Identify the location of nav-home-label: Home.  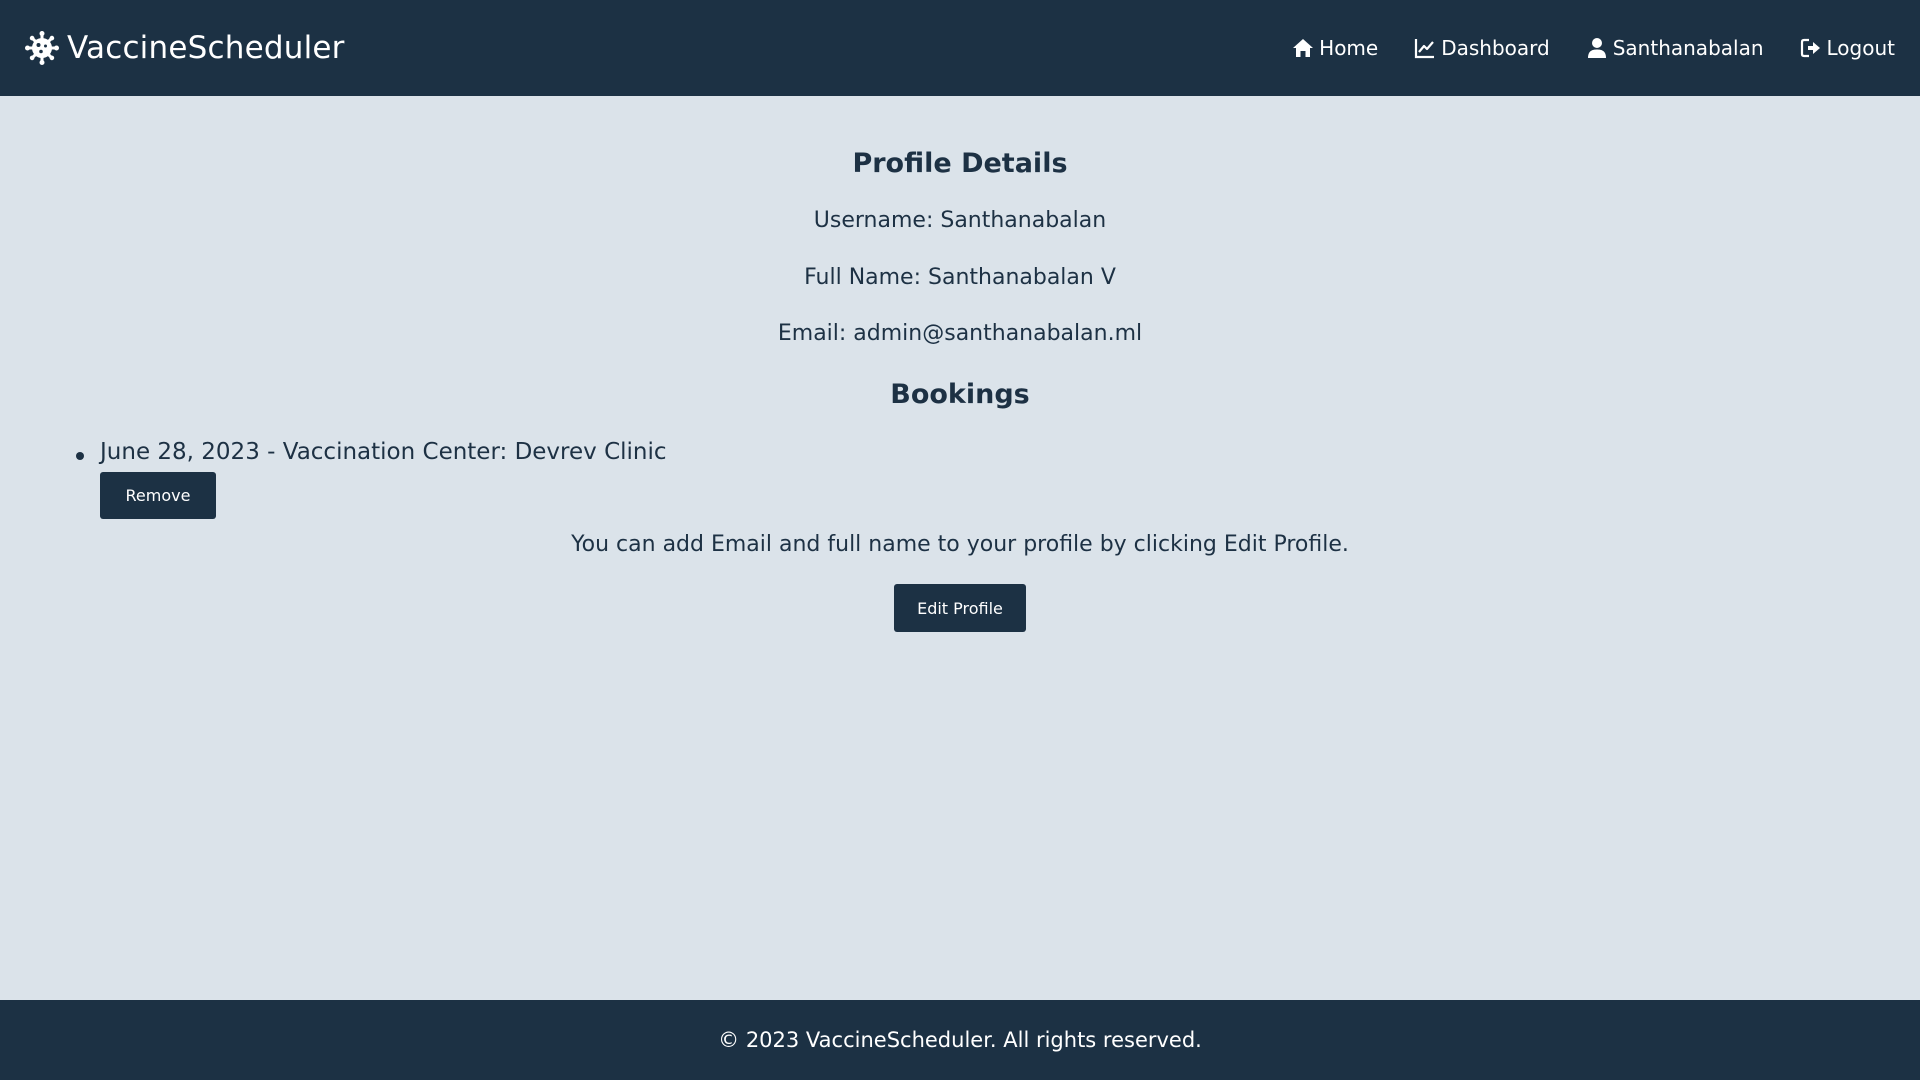
(1349, 48).